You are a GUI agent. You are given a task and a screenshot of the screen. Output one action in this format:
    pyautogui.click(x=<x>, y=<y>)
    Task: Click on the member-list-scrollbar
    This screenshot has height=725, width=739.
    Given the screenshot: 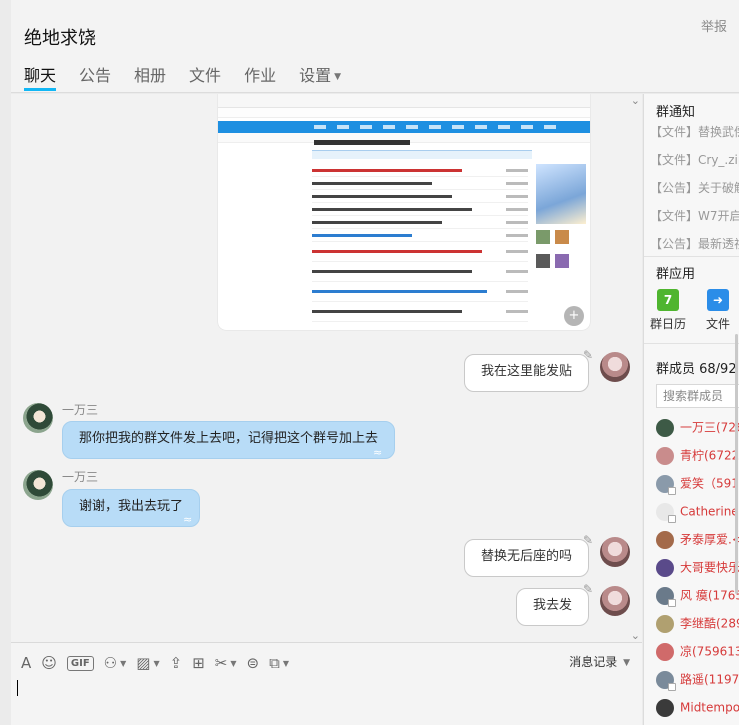 What is the action you would take?
    pyautogui.click(x=736, y=464)
    